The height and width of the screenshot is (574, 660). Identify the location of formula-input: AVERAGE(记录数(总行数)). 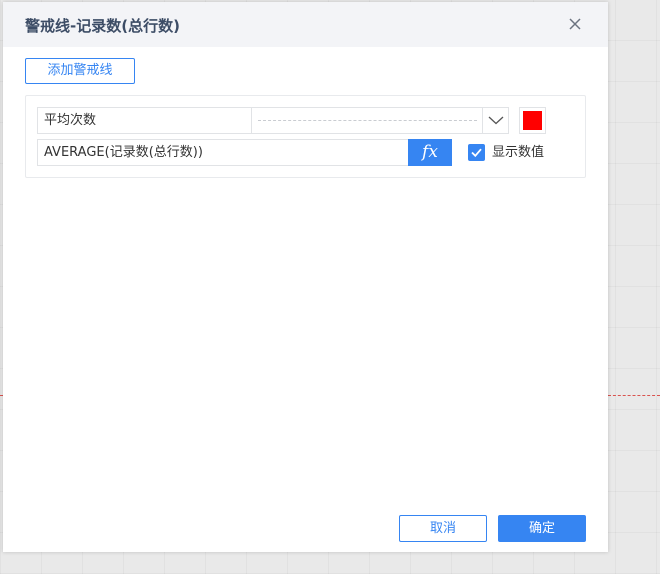
(223, 152).